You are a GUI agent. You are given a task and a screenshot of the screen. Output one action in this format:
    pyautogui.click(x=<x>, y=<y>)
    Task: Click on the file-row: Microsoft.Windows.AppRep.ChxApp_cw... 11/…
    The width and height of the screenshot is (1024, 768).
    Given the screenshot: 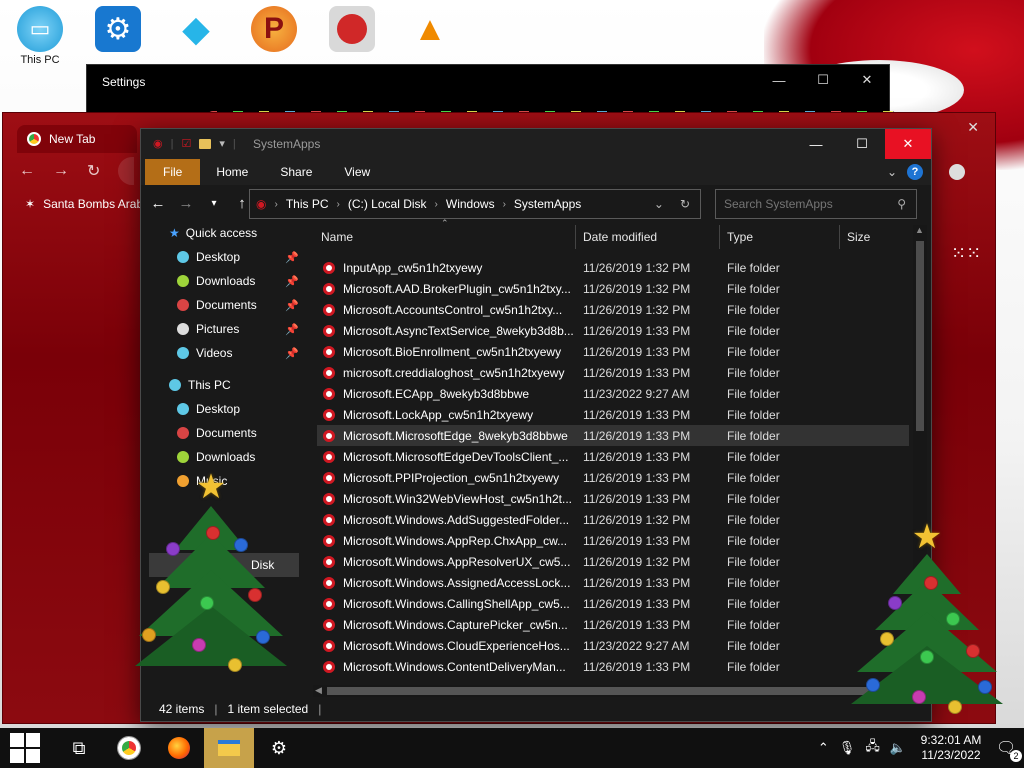 What is the action you would take?
    pyautogui.click(x=613, y=540)
    